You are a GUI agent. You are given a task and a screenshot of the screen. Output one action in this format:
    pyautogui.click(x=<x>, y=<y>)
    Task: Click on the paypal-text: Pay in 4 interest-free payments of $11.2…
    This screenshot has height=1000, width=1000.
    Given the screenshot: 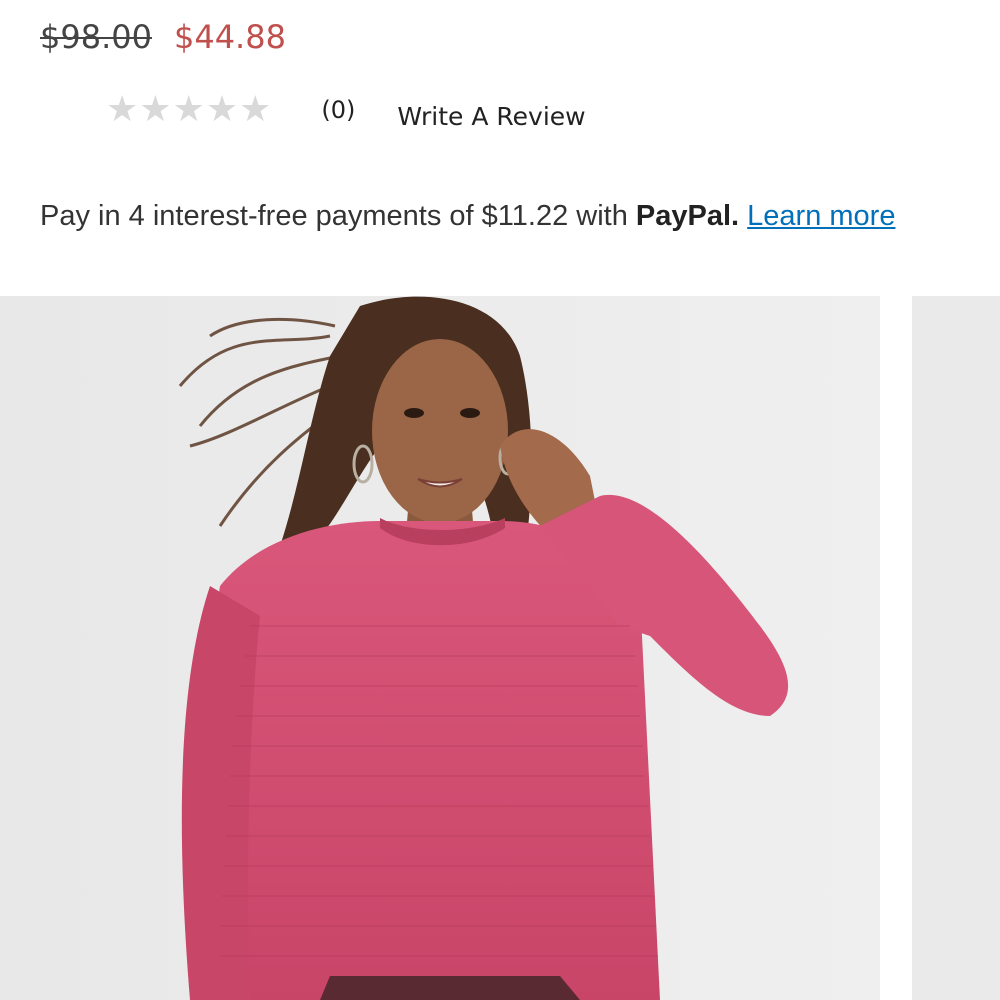 What is the action you would take?
    pyautogui.click(x=334, y=216)
    